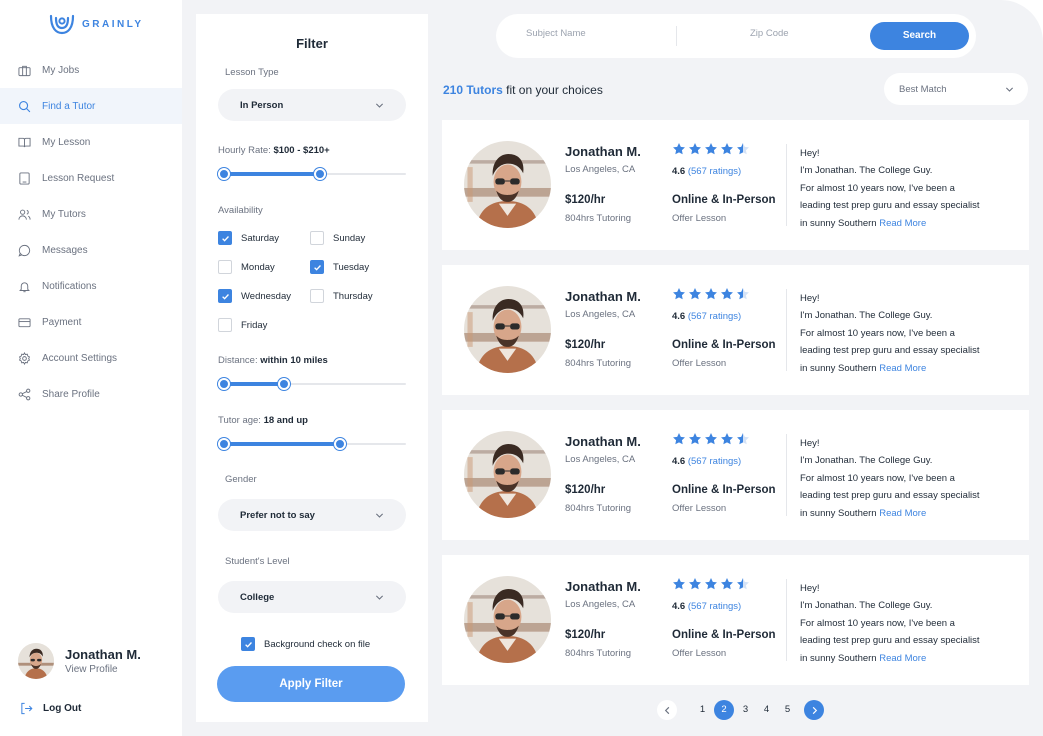 The height and width of the screenshot is (736, 1043). I want to click on sidebar-item-lesson-request: Lesson Request, so click(91, 178).